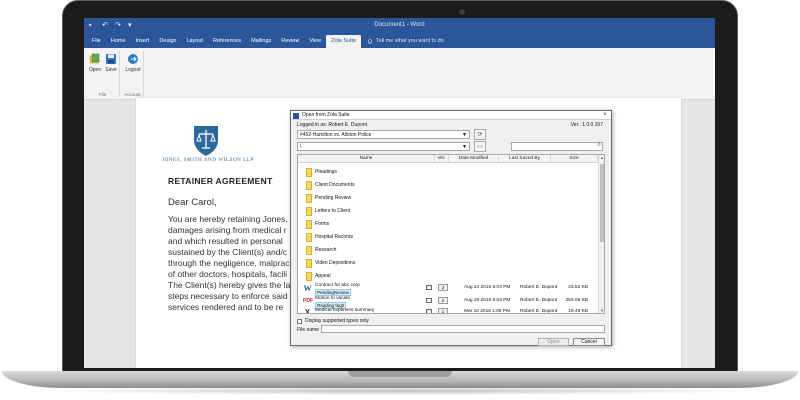 The image size is (800, 400). Describe the element at coordinates (448, 185) in the screenshot. I see `folder-row: Client Documents` at that location.